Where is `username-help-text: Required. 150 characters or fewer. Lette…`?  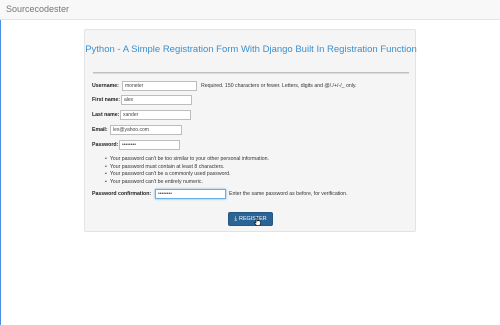
username-help-text: Required. 150 characters or fewer. Lette… is located at coordinates (279, 86).